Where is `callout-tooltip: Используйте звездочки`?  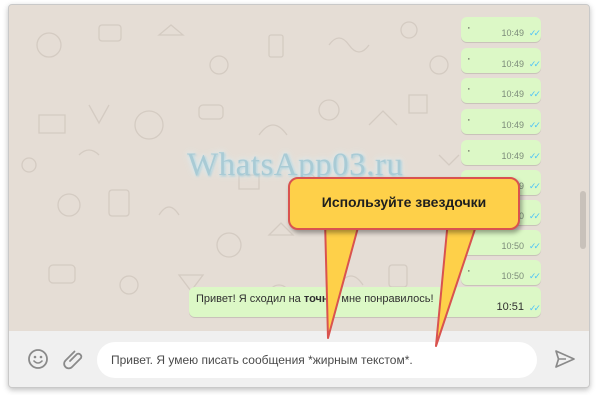
callout-tooltip: Используйте звездочки is located at coordinates (404, 203).